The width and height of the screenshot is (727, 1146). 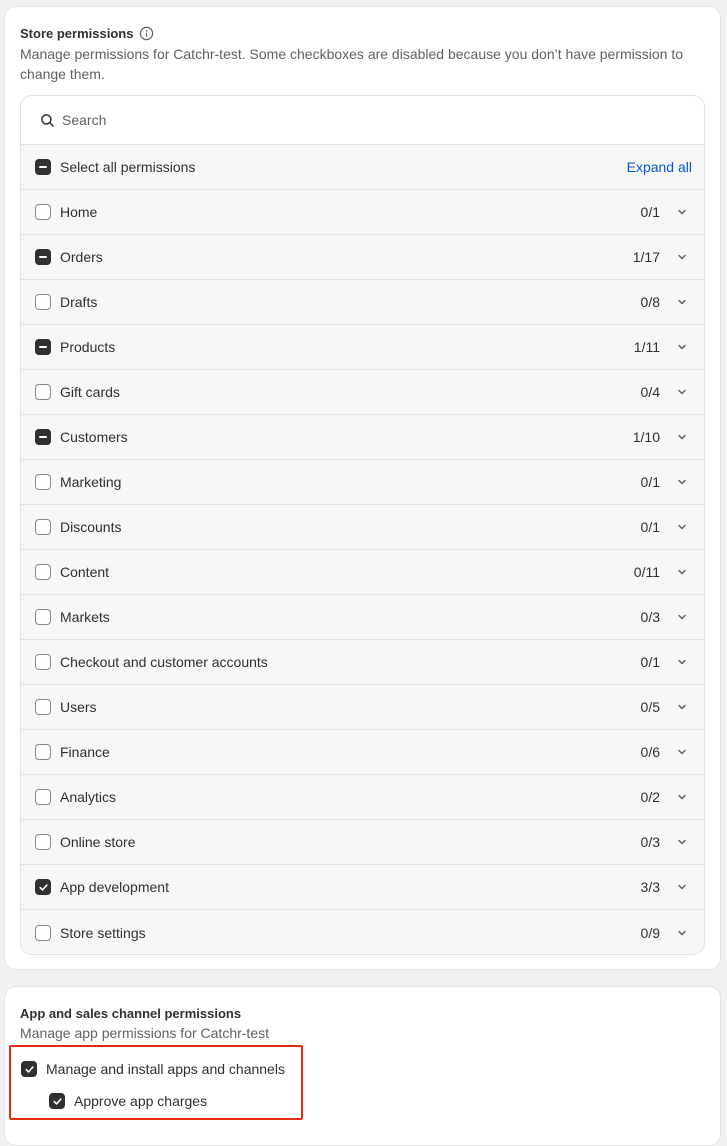 I want to click on permission-count: 1/10, so click(x=646, y=437).